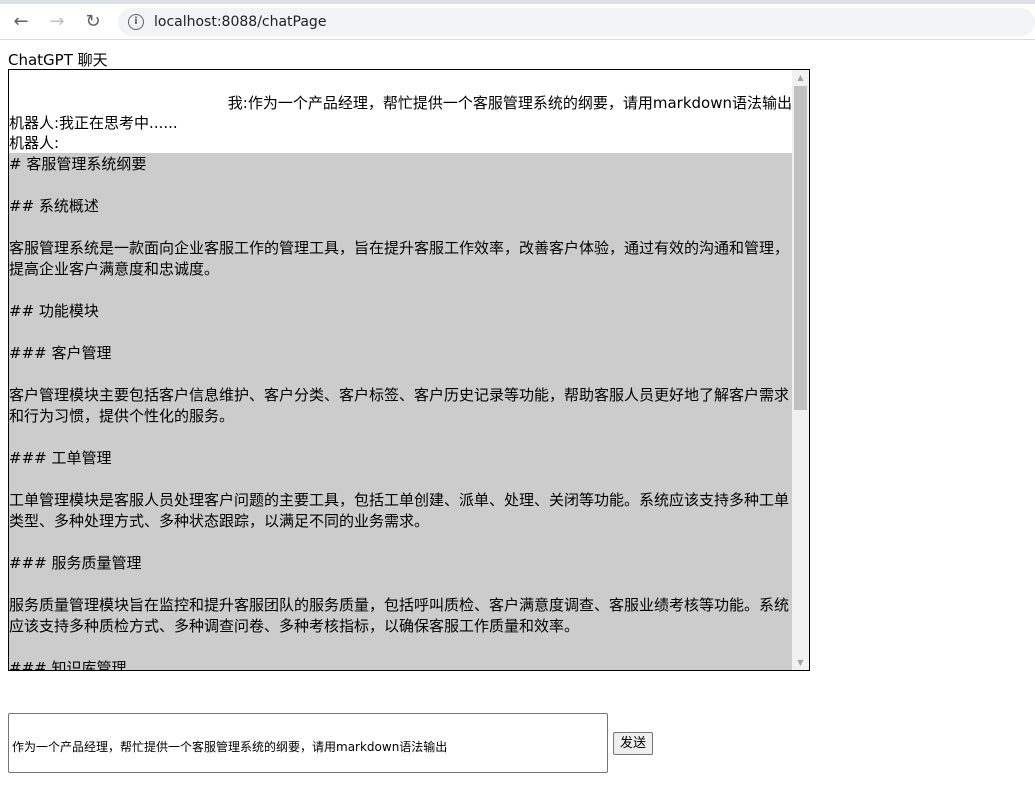 This screenshot has width=1035, height=800. Describe the element at coordinates (800, 662) in the screenshot. I see `scroll-down-icon: ▼` at that location.